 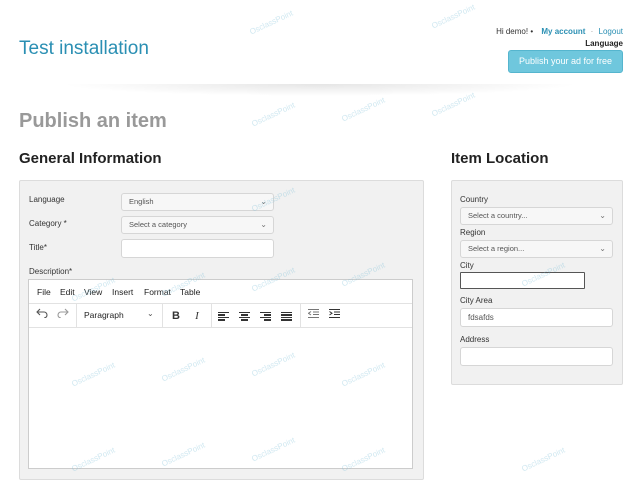 What do you see at coordinates (44, 292) in the screenshot?
I see `menu-file: File` at bounding box center [44, 292].